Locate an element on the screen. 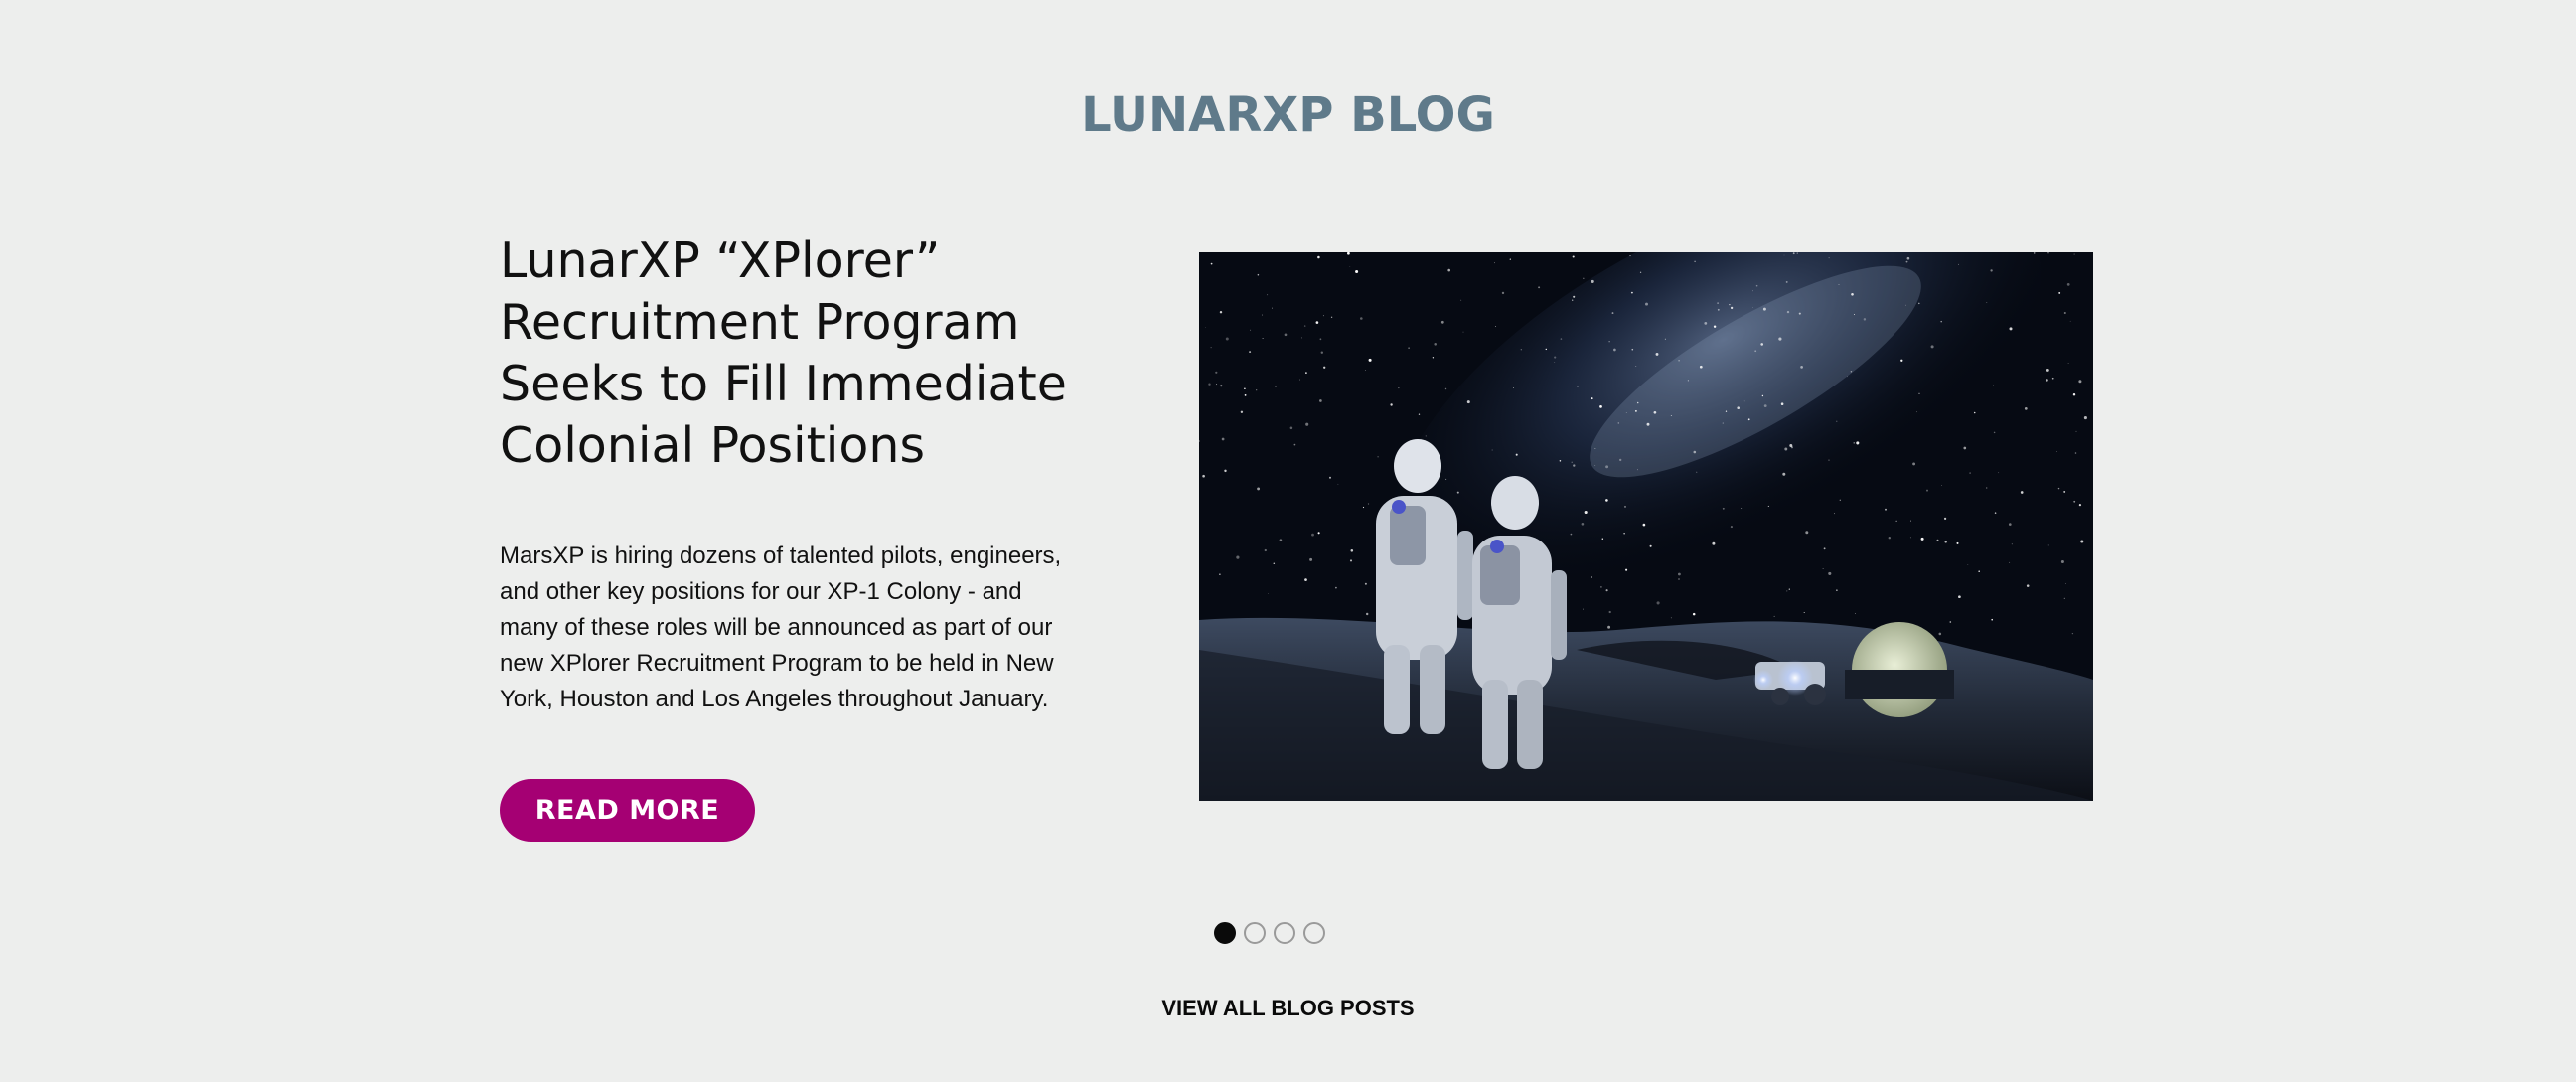 This screenshot has width=2576, height=1082. view-all-blog-posts-link: VIEW ALL BLOG POSTS is located at coordinates (1288, 1008).